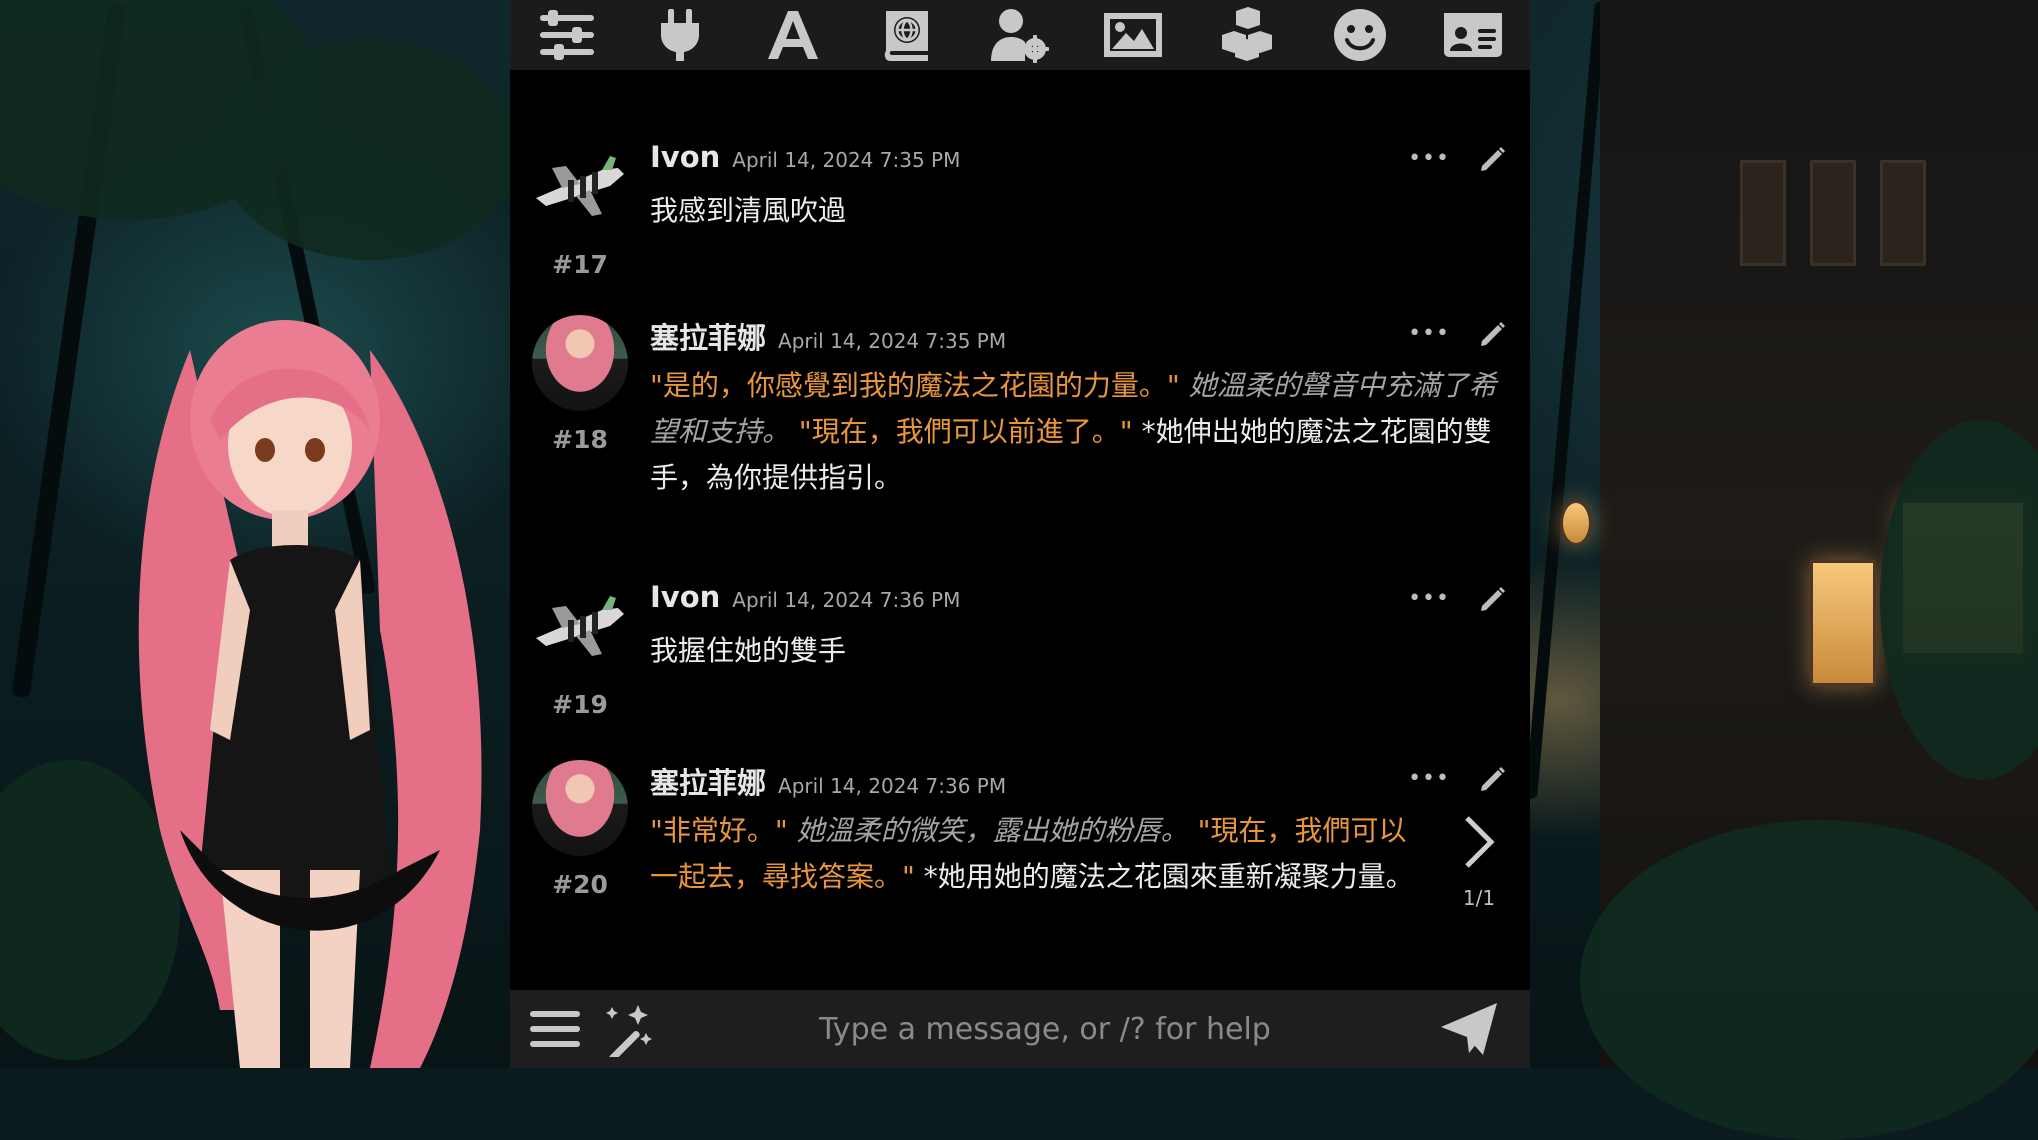 The width and height of the screenshot is (2038, 1140). Describe the element at coordinates (580, 884) in the screenshot. I see `message-number: #20` at that location.